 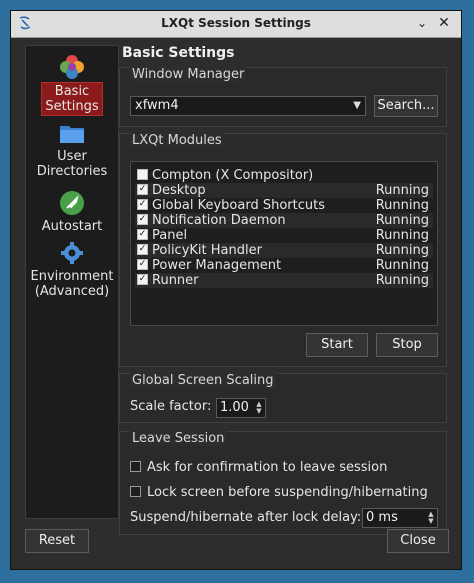 What do you see at coordinates (267, 467) in the screenshot?
I see `confirm-leave-label: Ask for confirmation to leave session` at bounding box center [267, 467].